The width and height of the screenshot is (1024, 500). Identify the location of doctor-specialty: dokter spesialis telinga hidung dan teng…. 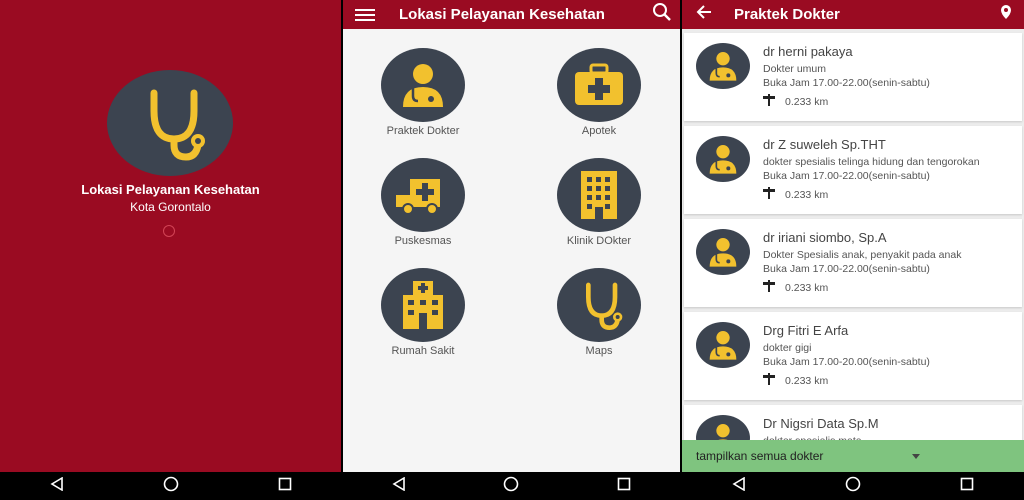
(871, 162).